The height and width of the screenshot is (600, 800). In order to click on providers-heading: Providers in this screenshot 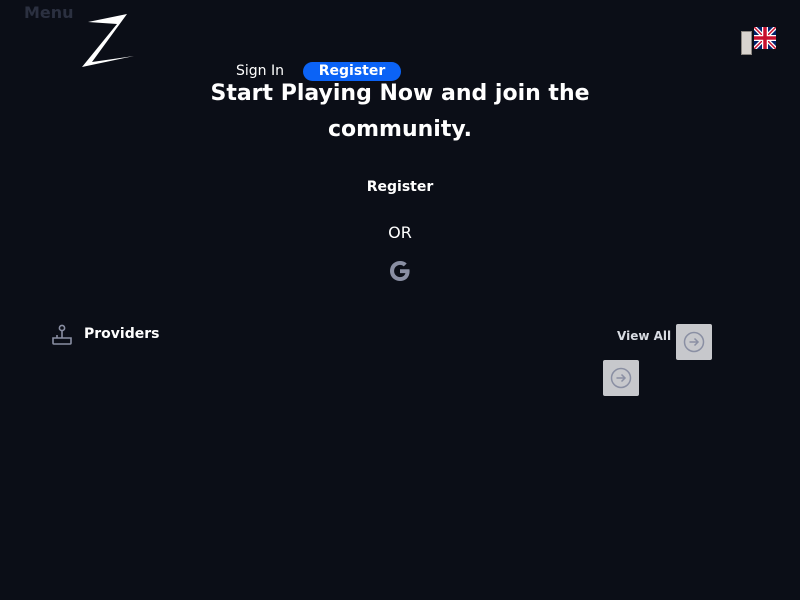, I will do `click(122, 334)`.